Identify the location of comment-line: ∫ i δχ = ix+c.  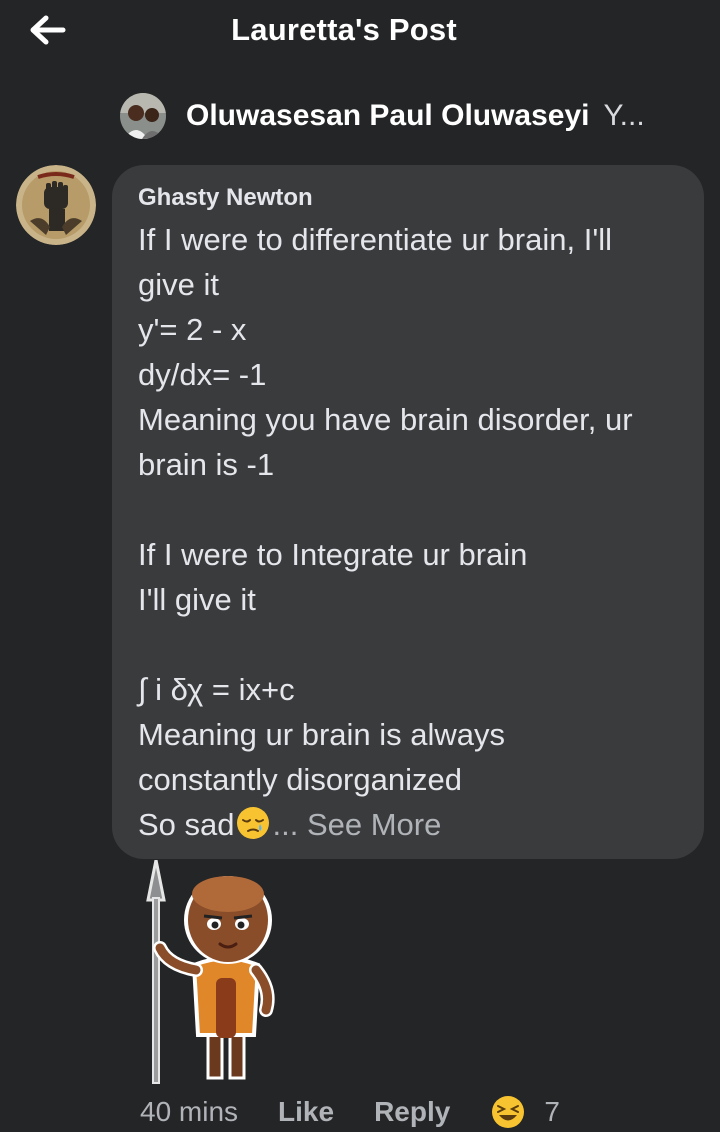
(216, 689).